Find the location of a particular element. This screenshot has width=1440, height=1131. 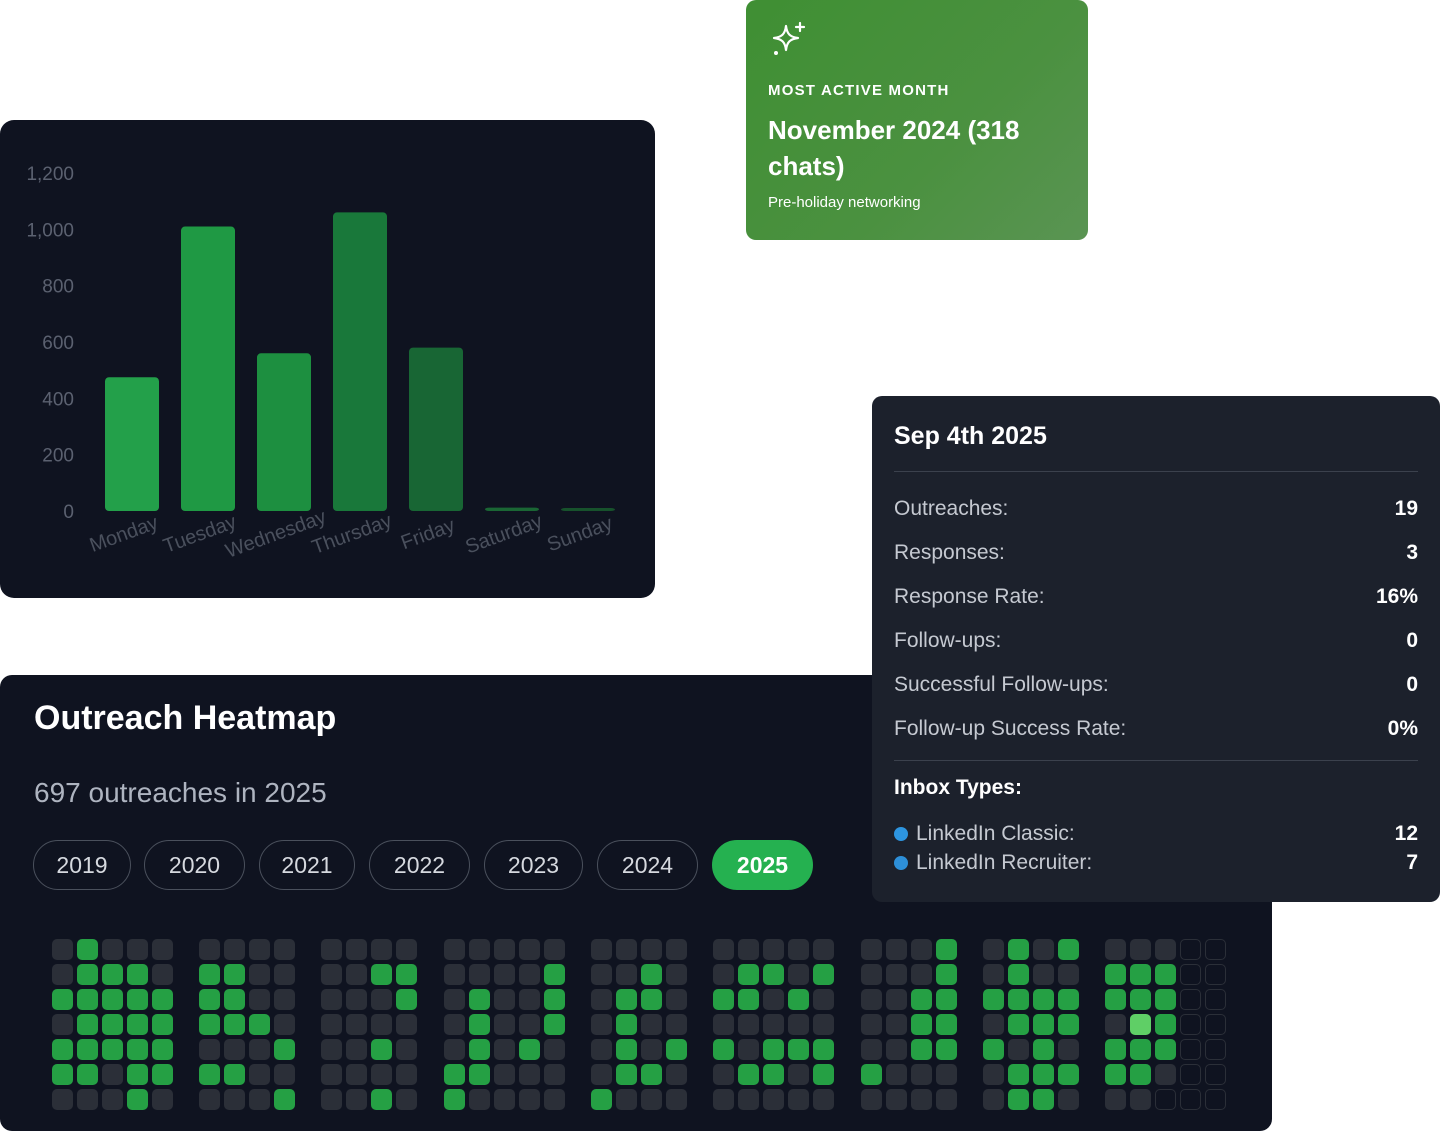

bar-sunday is located at coordinates (588, 509).